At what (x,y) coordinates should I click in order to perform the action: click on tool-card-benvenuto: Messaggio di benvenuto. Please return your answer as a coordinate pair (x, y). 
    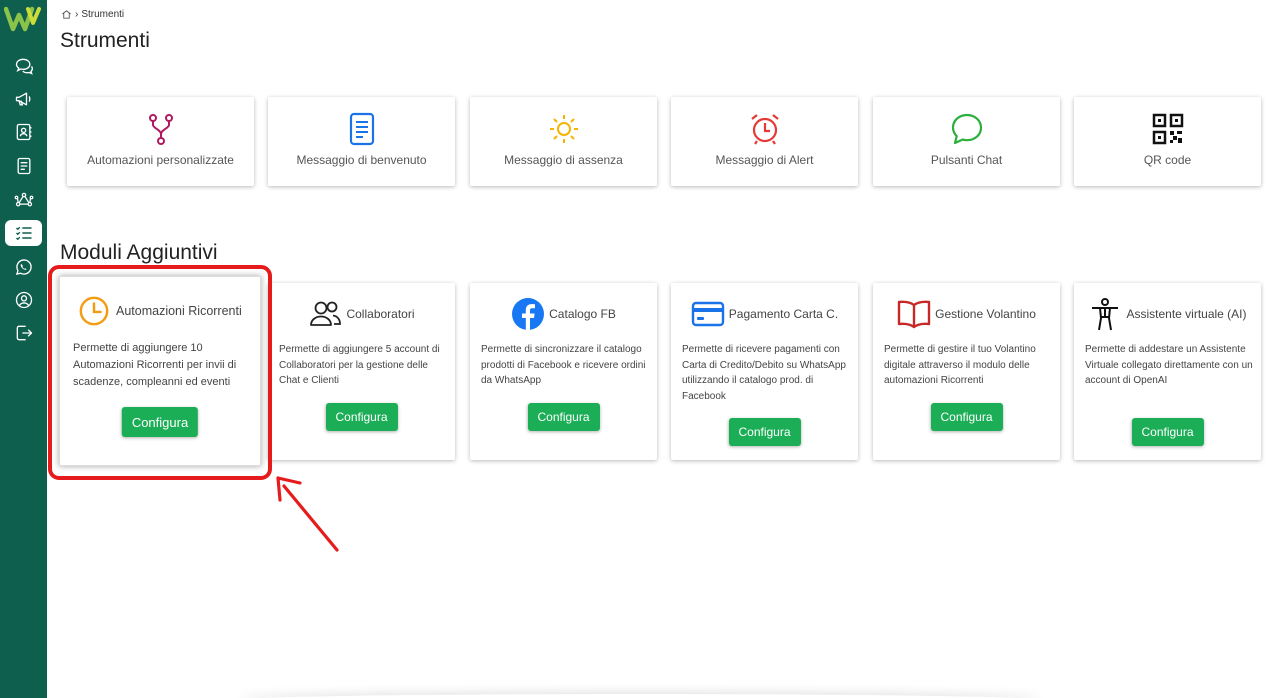
    Looking at the image, I should click on (361, 141).